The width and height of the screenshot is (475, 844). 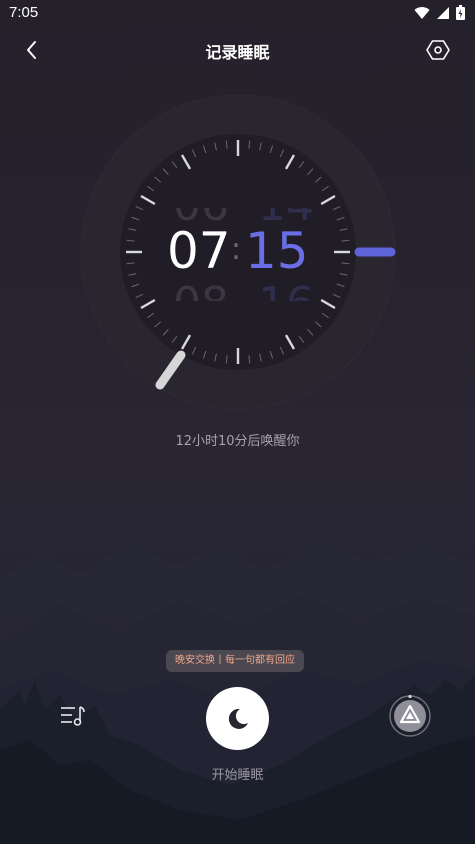 What do you see at coordinates (235, 661) in the screenshot?
I see `tip-banner: 晚安交换丨每一句都有回应` at bounding box center [235, 661].